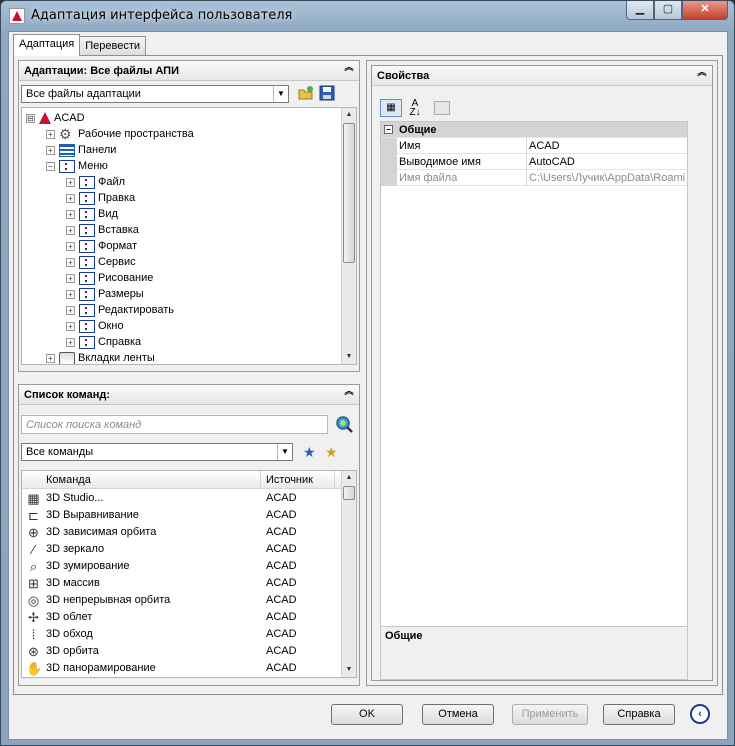  I want to click on tree-node: + Окно, so click(95, 326).